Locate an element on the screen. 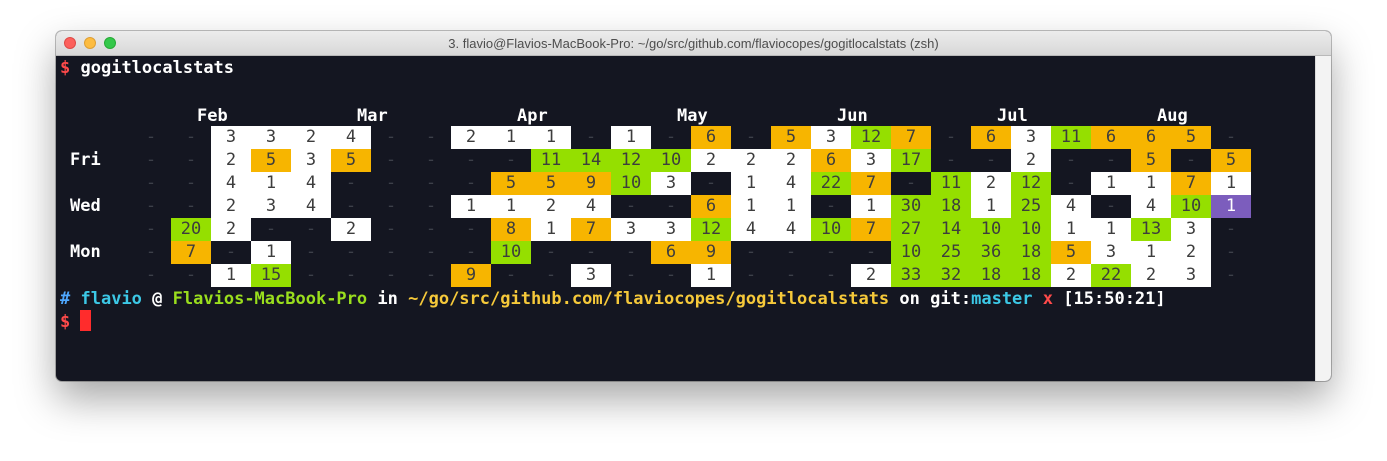 The image size is (1387, 461). scrollbar is located at coordinates (1323, 218).